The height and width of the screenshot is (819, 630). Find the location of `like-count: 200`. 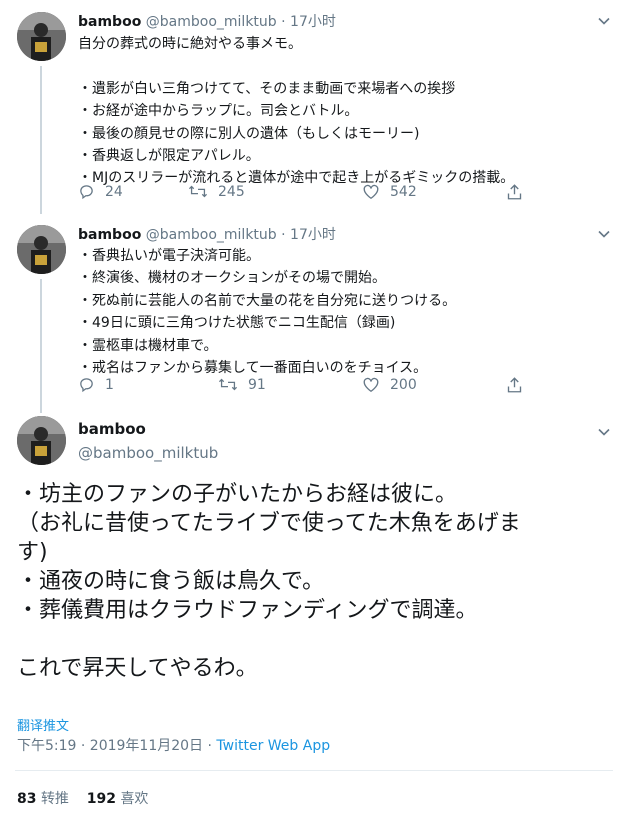

like-count: 200 is located at coordinates (403, 384).